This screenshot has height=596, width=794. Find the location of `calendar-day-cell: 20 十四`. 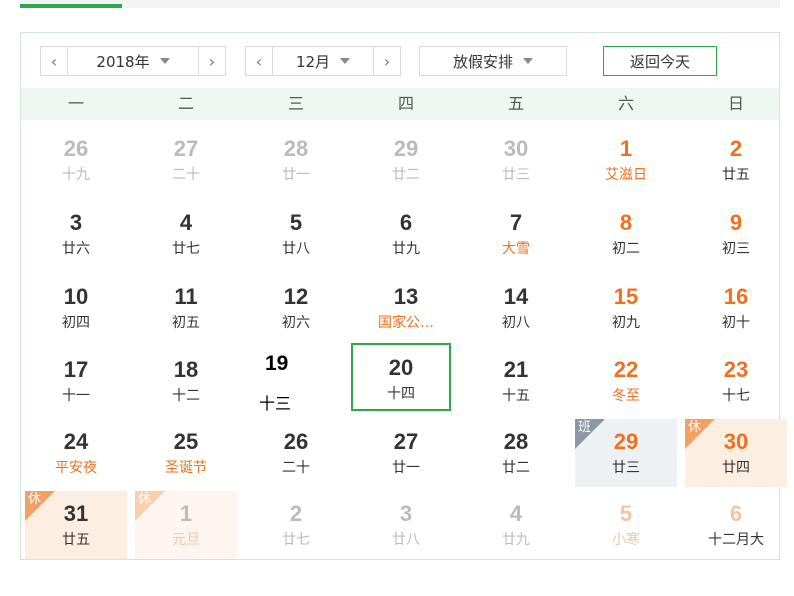

calendar-day-cell: 20 十四 is located at coordinates (401, 377).